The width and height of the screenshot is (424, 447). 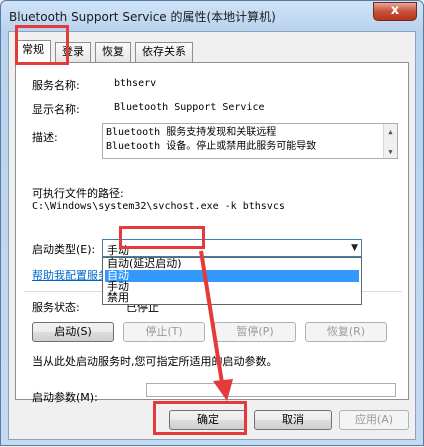 What do you see at coordinates (390, 141) in the screenshot?
I see `description-scrollbar: ▲ ▼` at bounding box center [390, 141].